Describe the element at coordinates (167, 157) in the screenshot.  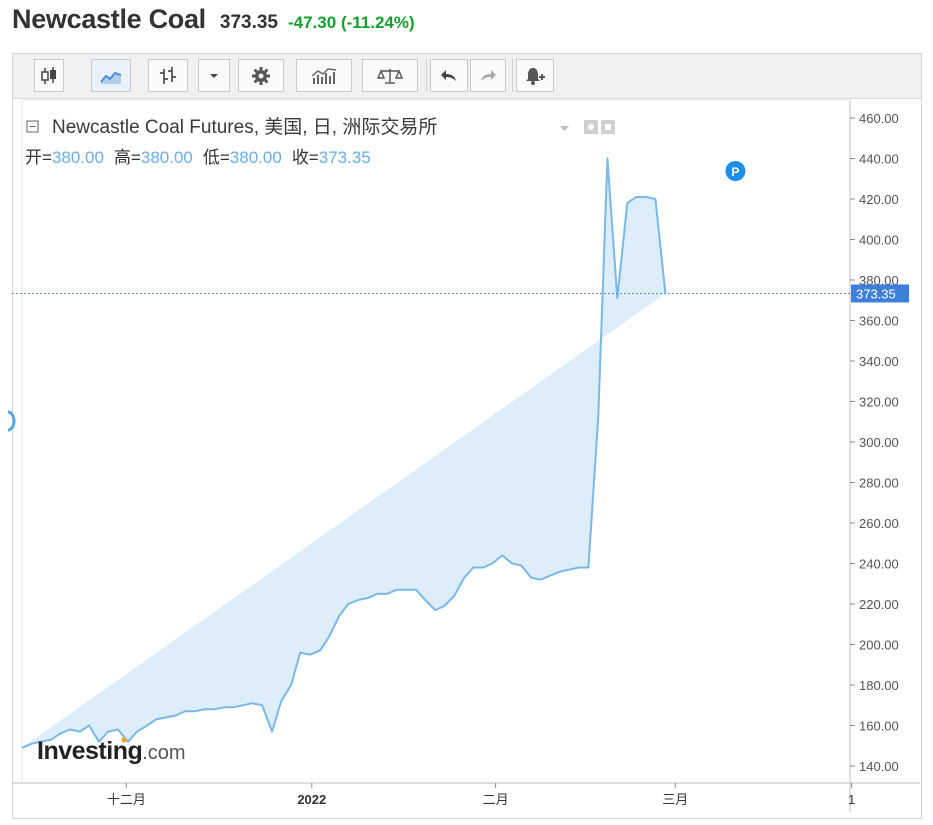
I see `legend-high-value: 380.00` at that location.